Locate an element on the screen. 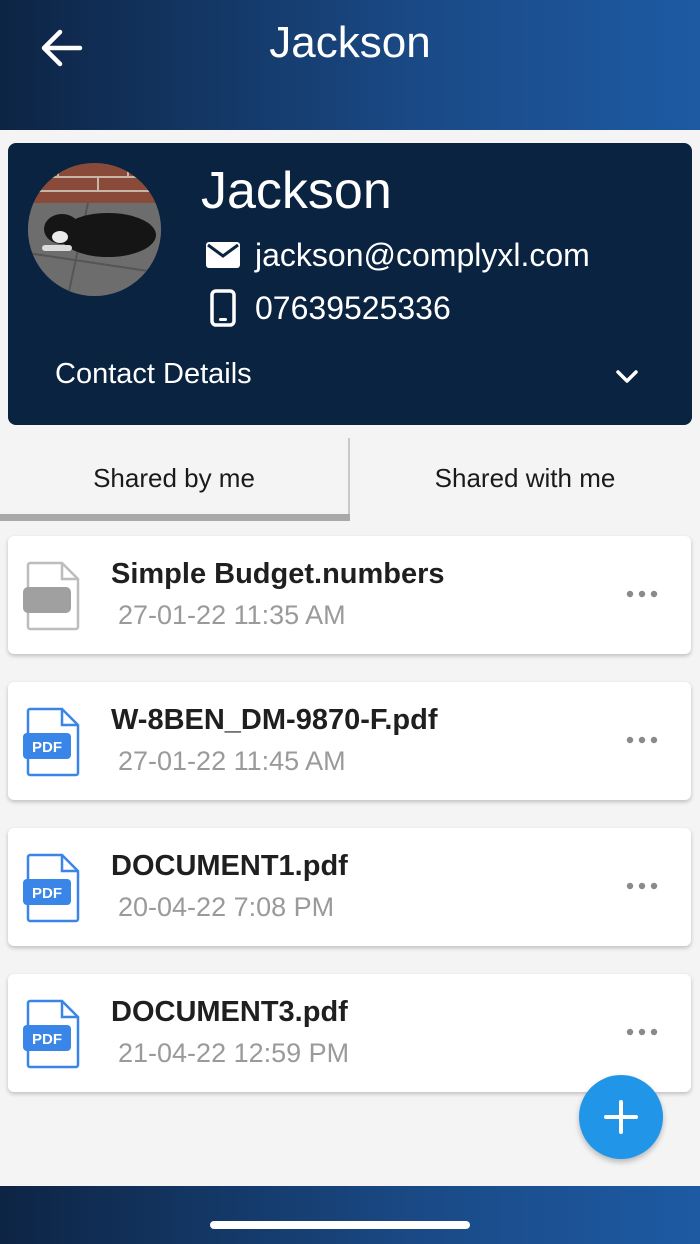 The height and width of the screenshot is (1244, 700). email-row: jackson@complyxl.com is located at coordinates (396, 255).